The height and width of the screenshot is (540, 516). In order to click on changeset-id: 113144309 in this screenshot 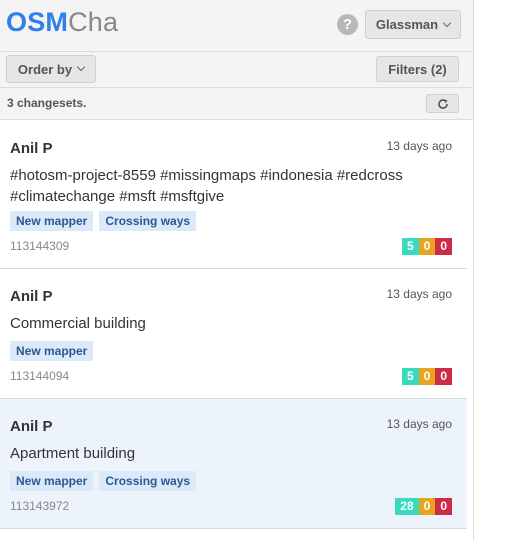, I will do `click(40, 246)`.